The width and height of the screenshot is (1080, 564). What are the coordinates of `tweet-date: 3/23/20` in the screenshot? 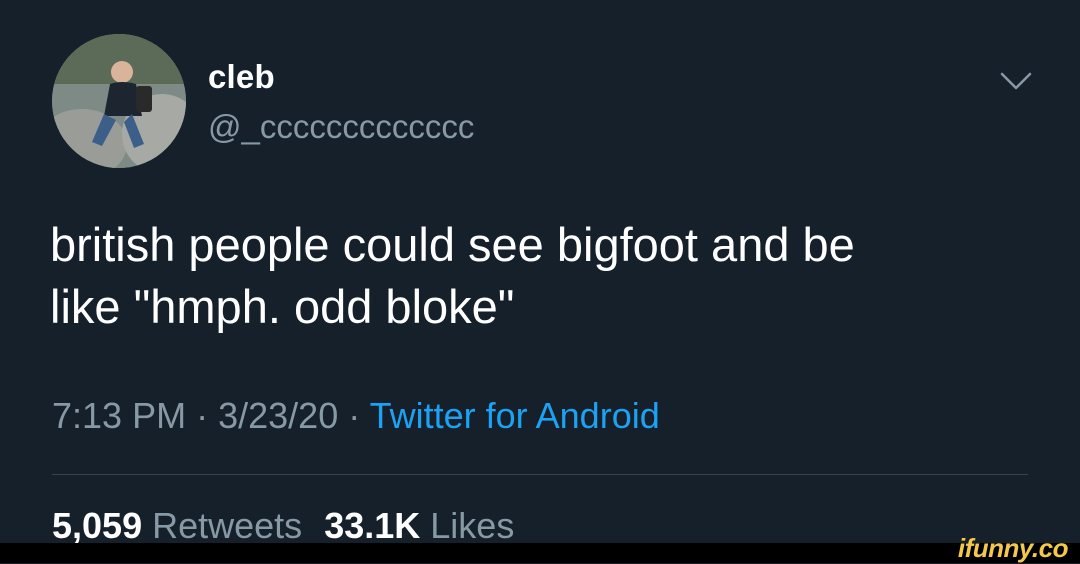 It's located at (278, 415).